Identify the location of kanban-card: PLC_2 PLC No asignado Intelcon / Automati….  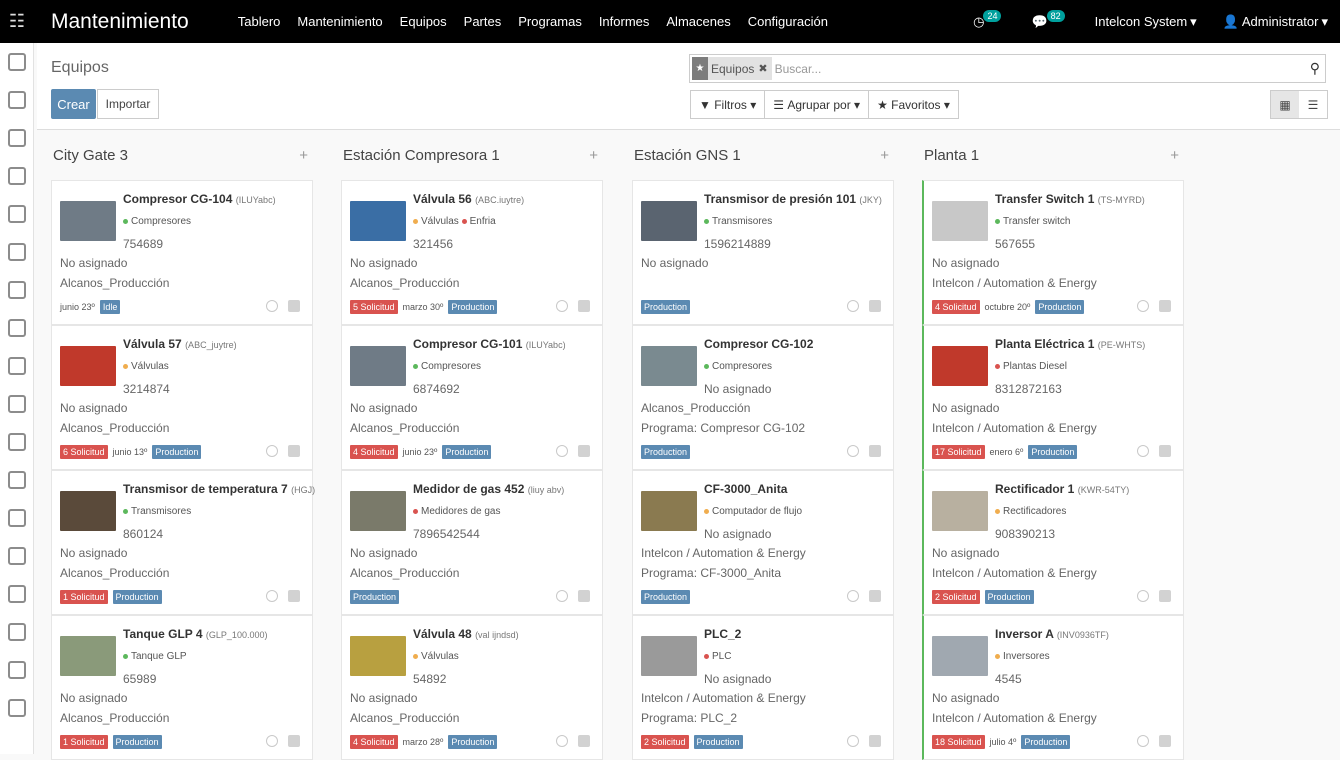
(763, 687).